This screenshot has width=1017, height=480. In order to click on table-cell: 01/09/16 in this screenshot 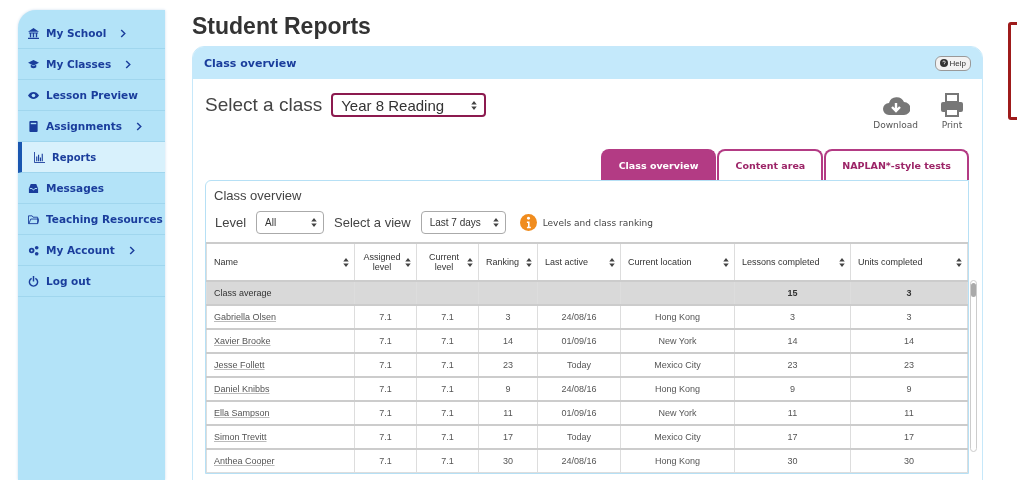, I will do `click(579, 341)`.